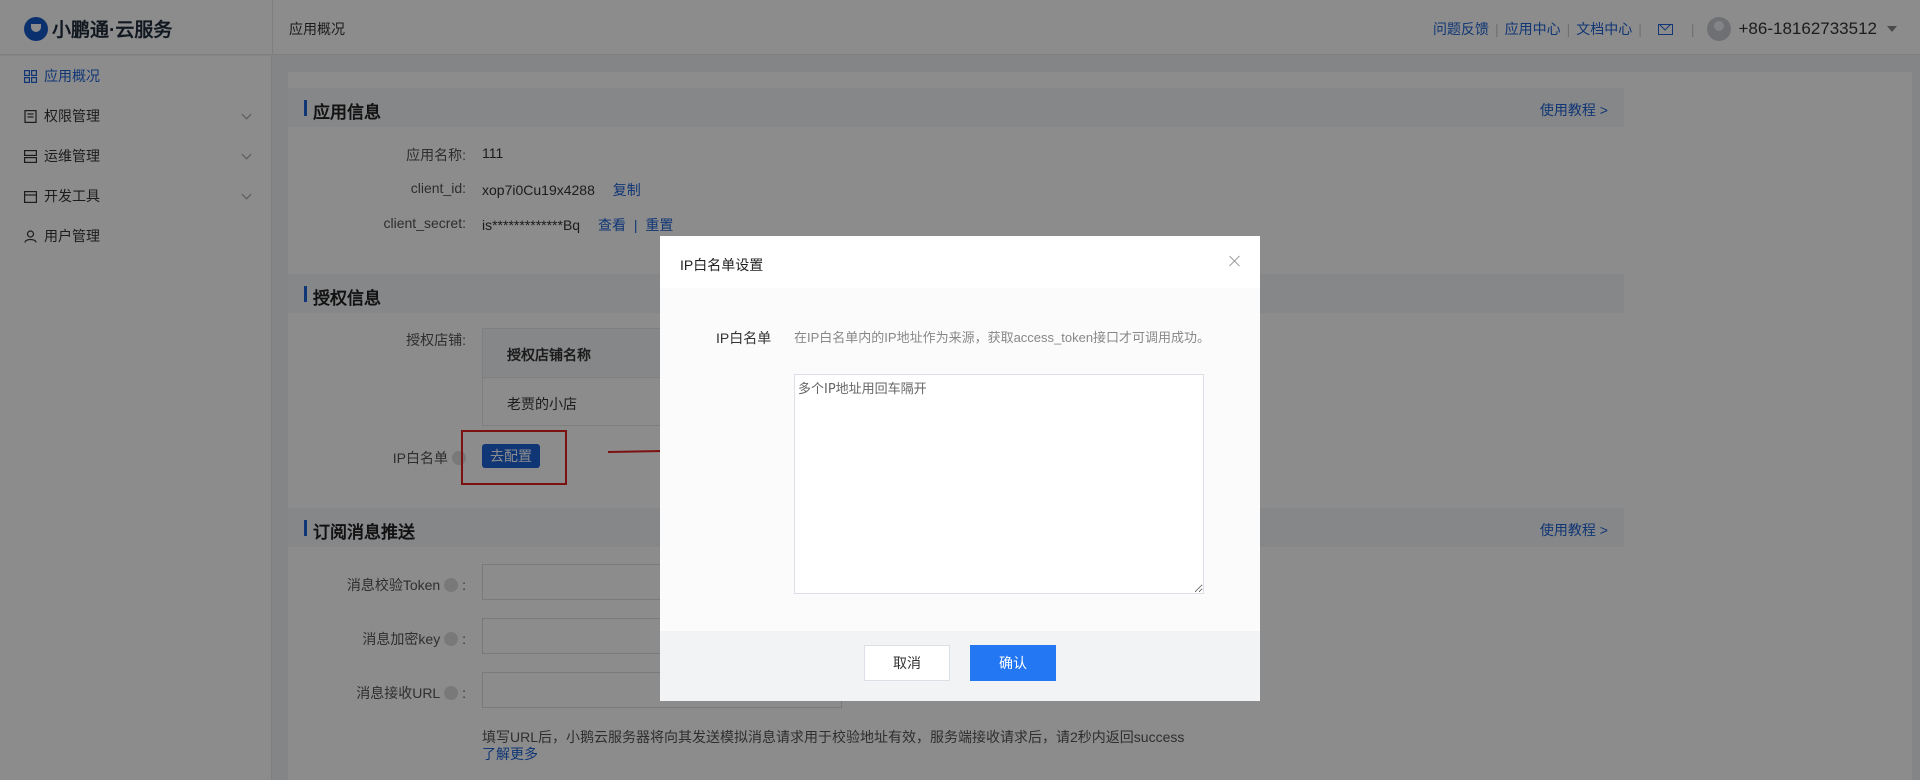 This screenshot has height=780, width=1920. I want to click on modal-header: IP白名单设置, so click(960, 262).